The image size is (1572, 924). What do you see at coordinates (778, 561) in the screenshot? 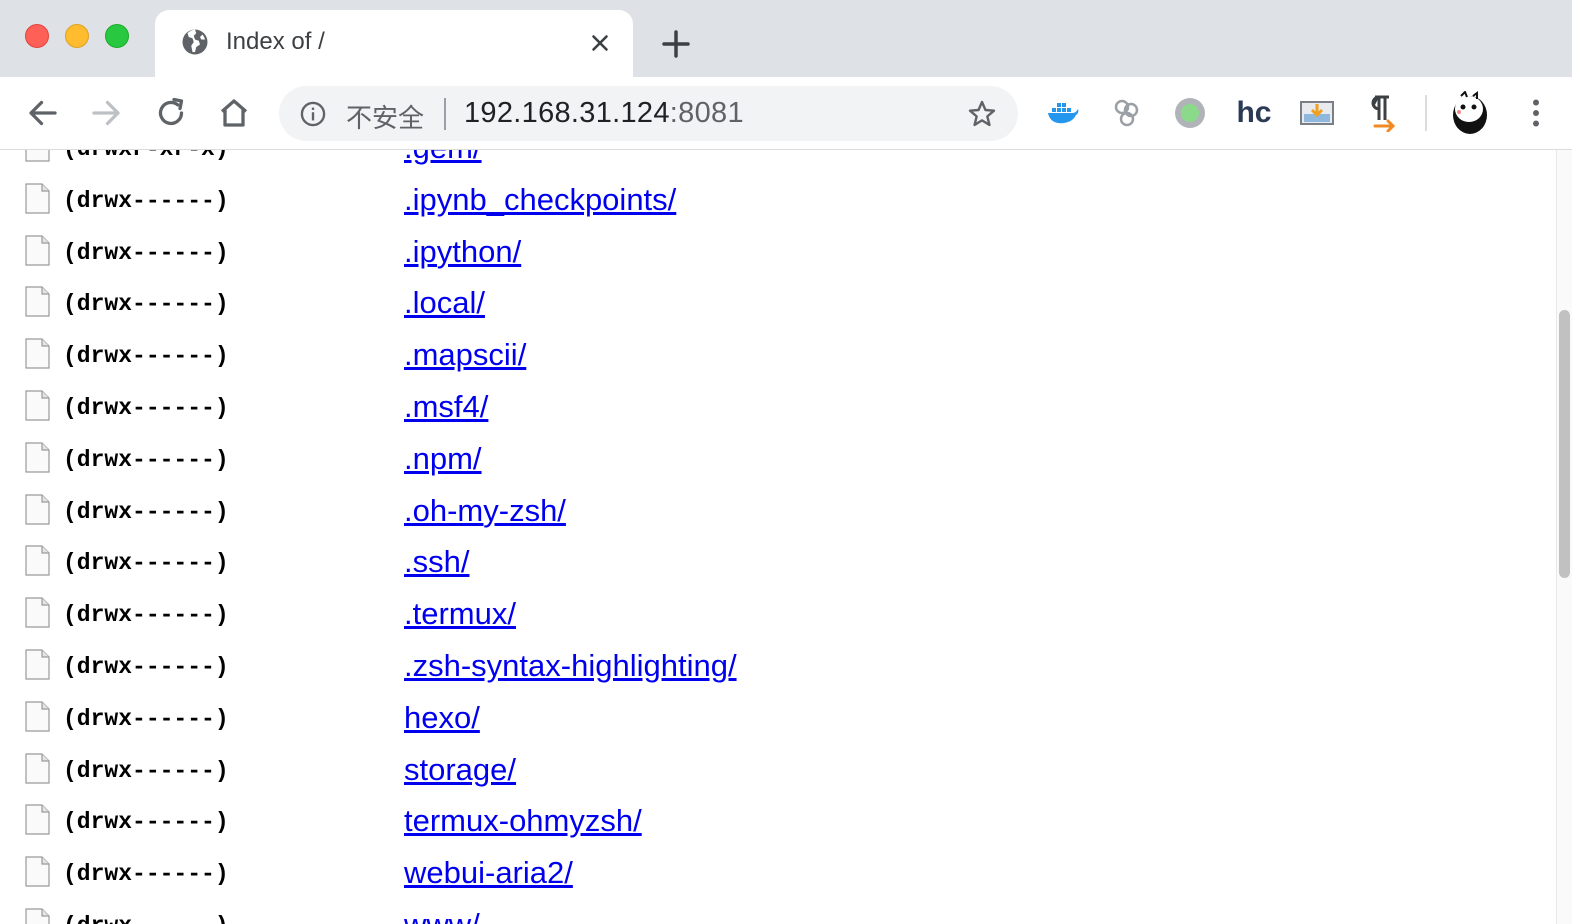
I see `directory-row: (drwx------) .ssh/` at bounding box center [778, 561].